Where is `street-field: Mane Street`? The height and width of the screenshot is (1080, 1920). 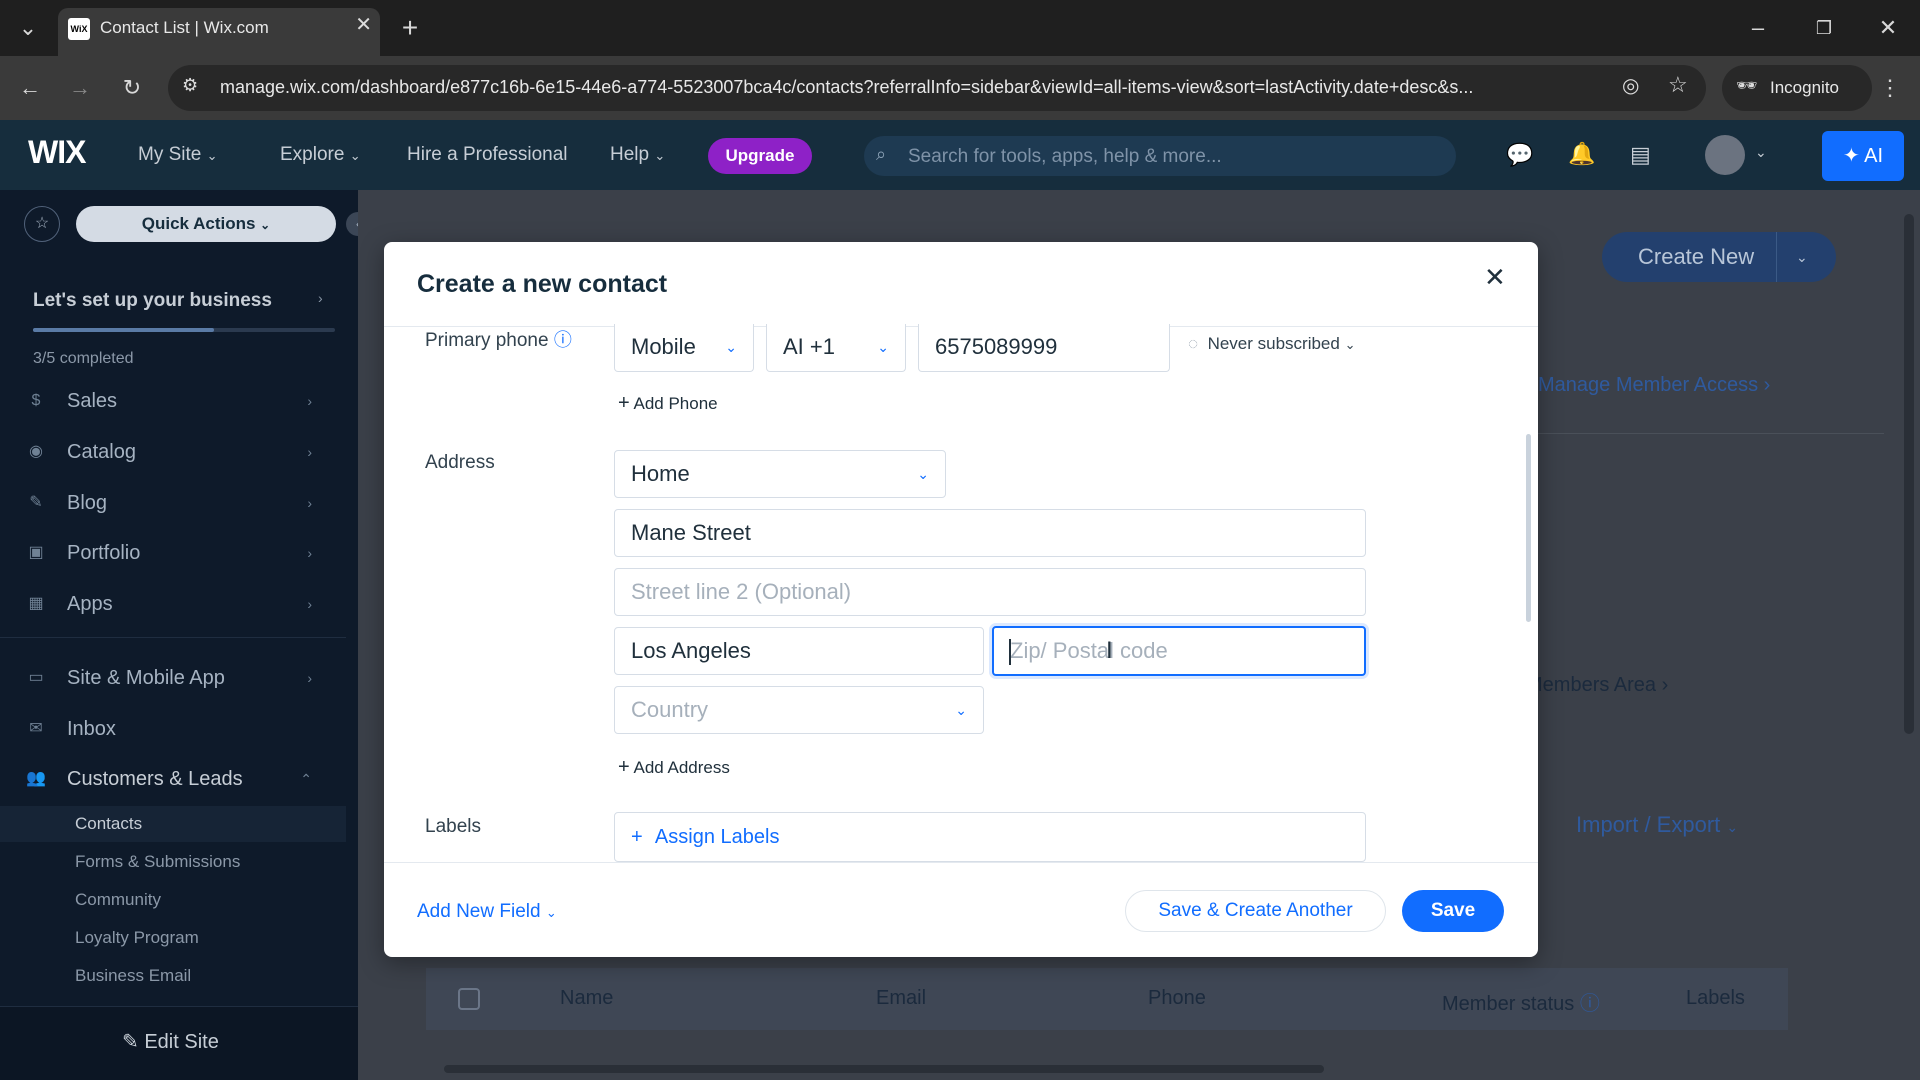 street-field: Mane Street is located at coordinates (990, 533).